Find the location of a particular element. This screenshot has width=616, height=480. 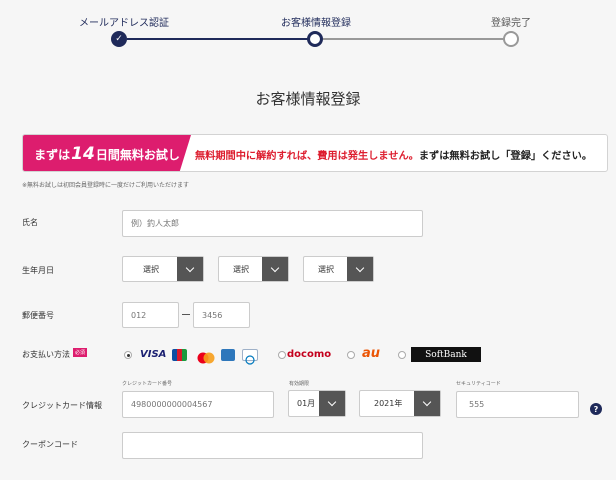

amex-logo-icon is located at coordinates (228, 355).